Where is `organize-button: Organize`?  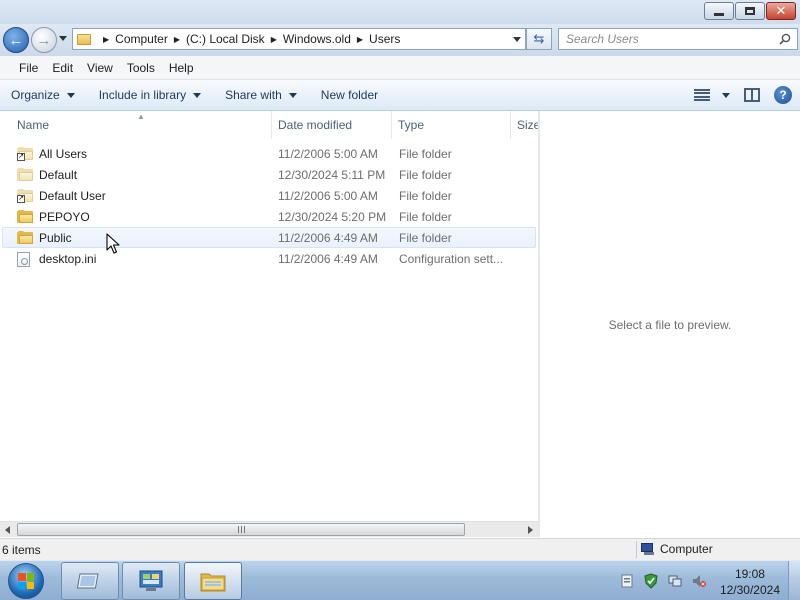
organize-button: Organize is located at coordinates (43, 95).